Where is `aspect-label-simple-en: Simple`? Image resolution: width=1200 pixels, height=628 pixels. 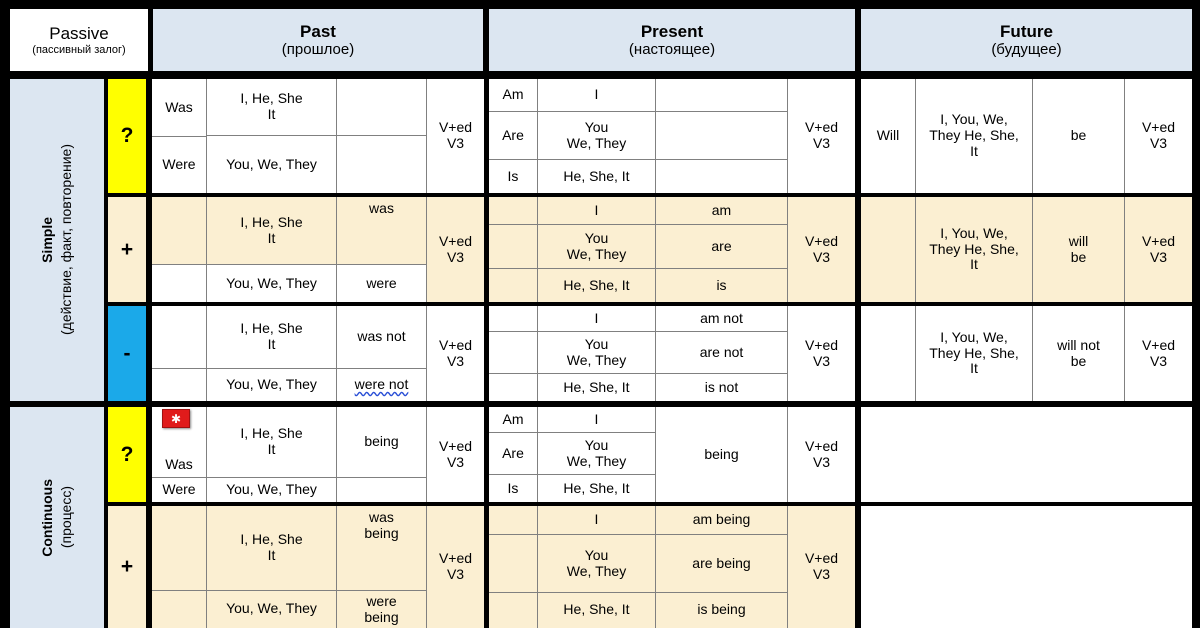 aspect-label-simple-en: Simple is located at coordinates (46, 240).